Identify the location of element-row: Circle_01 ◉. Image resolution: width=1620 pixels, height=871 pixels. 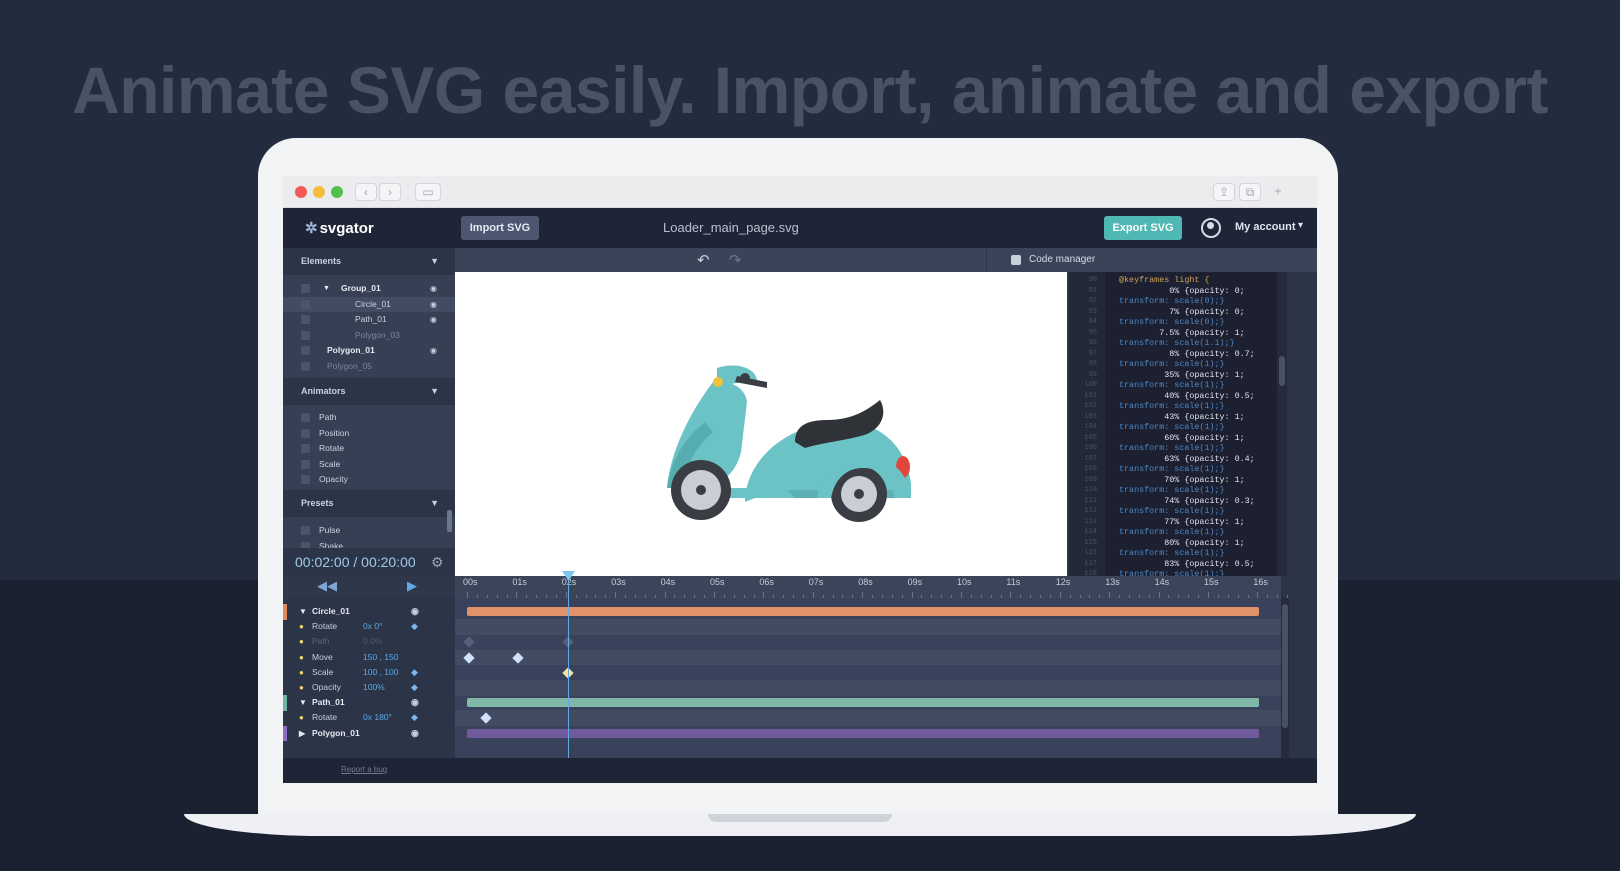
(369, 304).